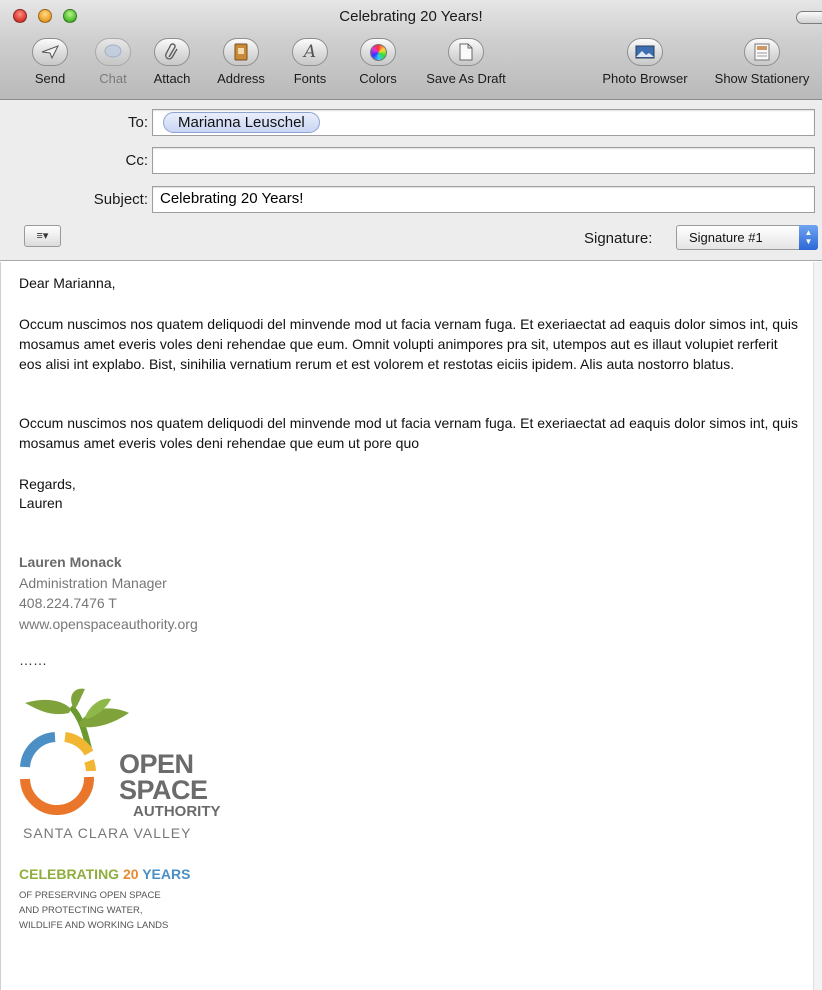 This screenshot has height=990, width=822. I want to click on signature-phone: 408.224.7476 T, so click(68, 603).